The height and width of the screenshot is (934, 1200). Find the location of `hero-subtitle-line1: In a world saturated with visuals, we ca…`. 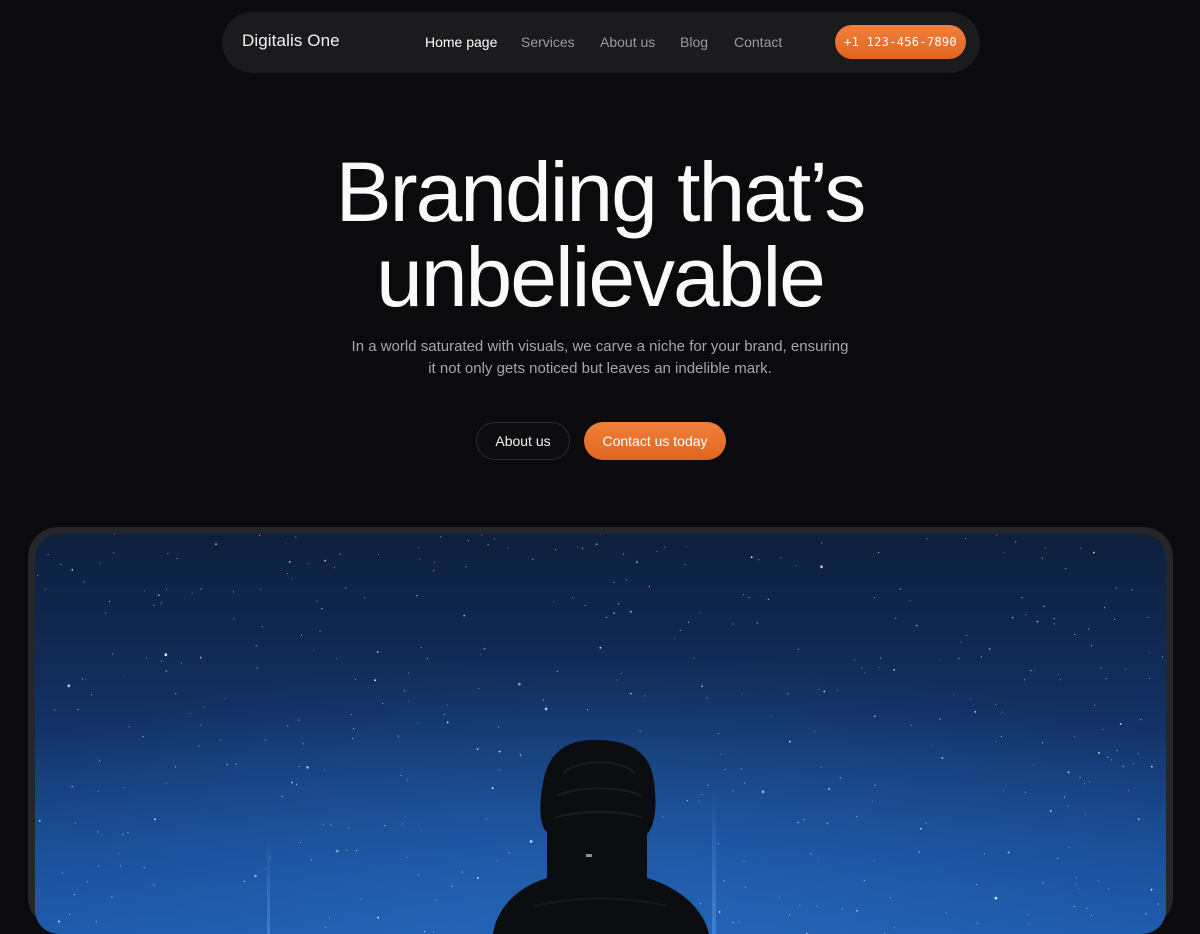

hero-subtitle-line1: In a world saturated with visuals, we ca… is located at coordinates (600, 346).